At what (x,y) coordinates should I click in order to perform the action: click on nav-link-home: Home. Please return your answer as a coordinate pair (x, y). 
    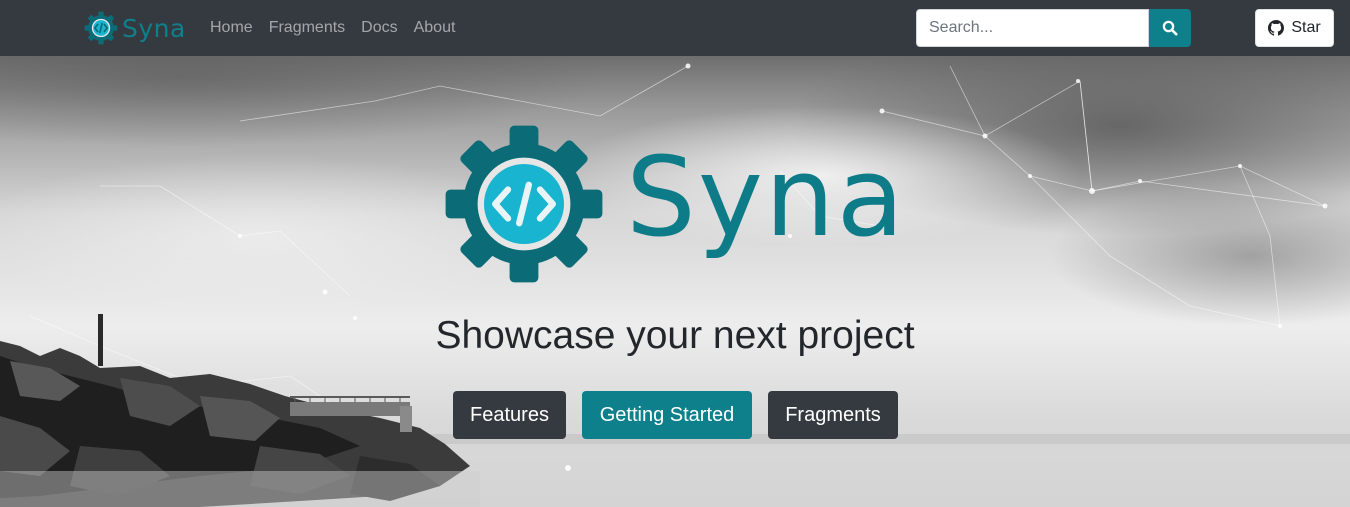
    Looking at the image, I should click on (231, 28).